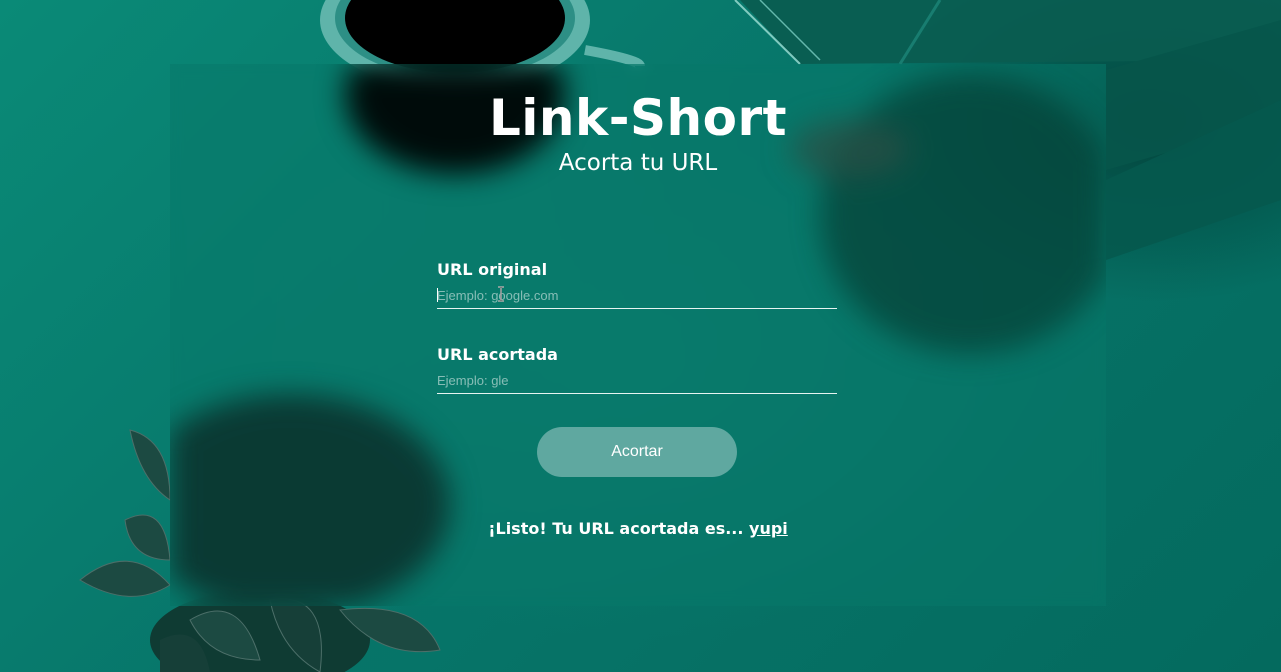 This screenshot has width=1281, height=672. What do you see at coordinates (501, 294) in the screenshot?
I see `ibeam-cursor-icon` at bounding box center [501, 294].